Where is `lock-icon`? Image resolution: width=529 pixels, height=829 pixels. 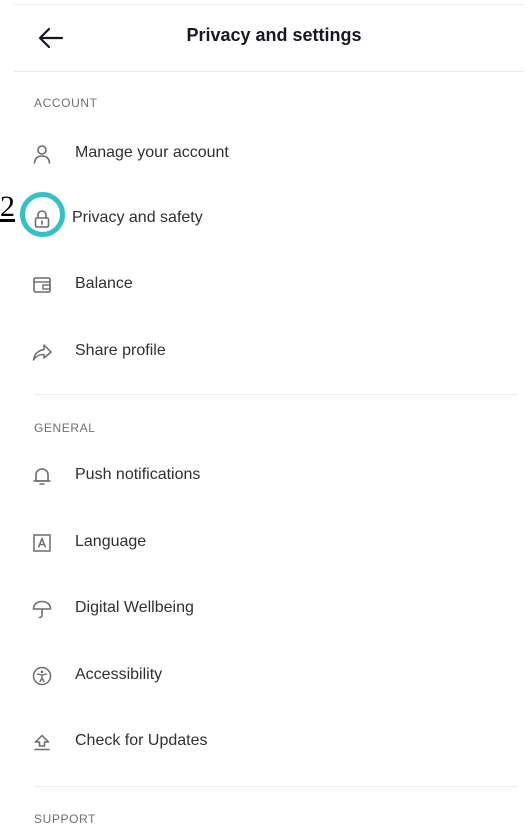 lock-icon is located at coordinates (42, 219).